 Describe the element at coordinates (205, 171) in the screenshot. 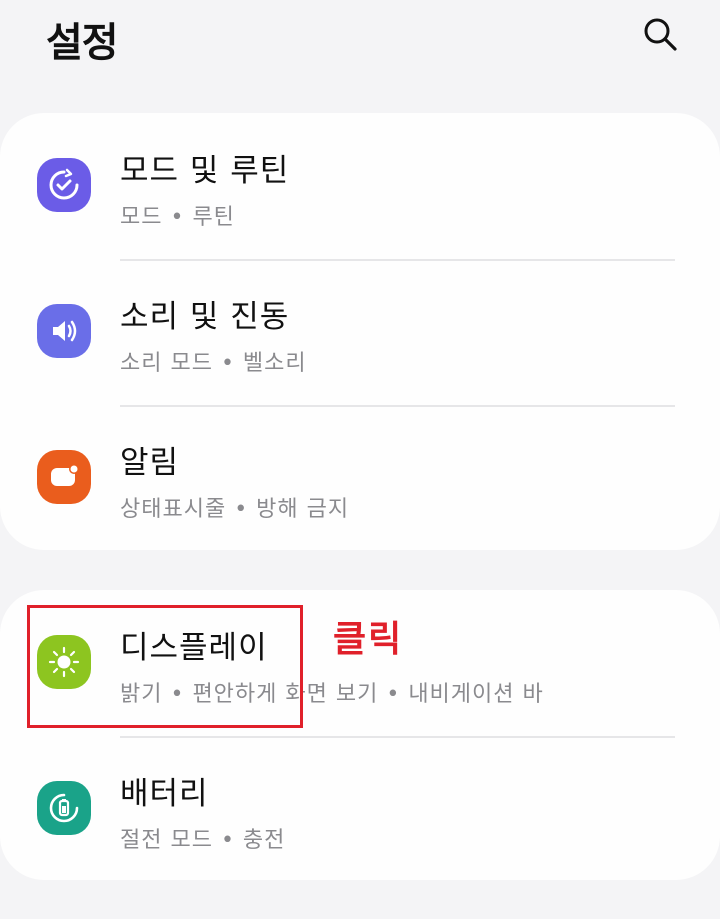

I see `setting-label: 모드 및 루틴` at that location.